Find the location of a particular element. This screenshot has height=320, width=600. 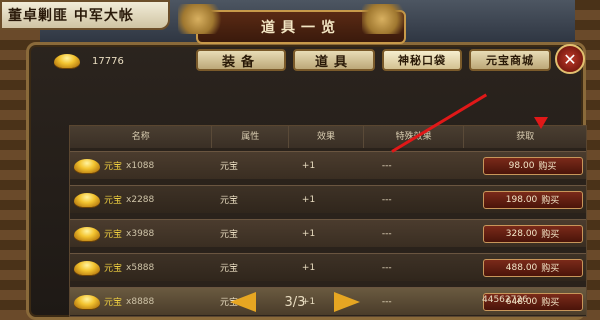

buy-button: 198.00 购买 is located at coordinates (532, 199).